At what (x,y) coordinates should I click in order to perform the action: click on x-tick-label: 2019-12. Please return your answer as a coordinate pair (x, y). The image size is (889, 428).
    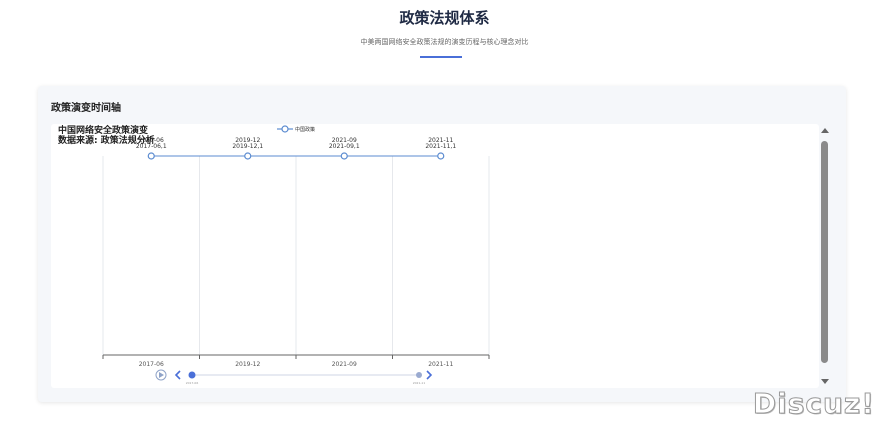
    Looking at the image, I should click on (247, 364).